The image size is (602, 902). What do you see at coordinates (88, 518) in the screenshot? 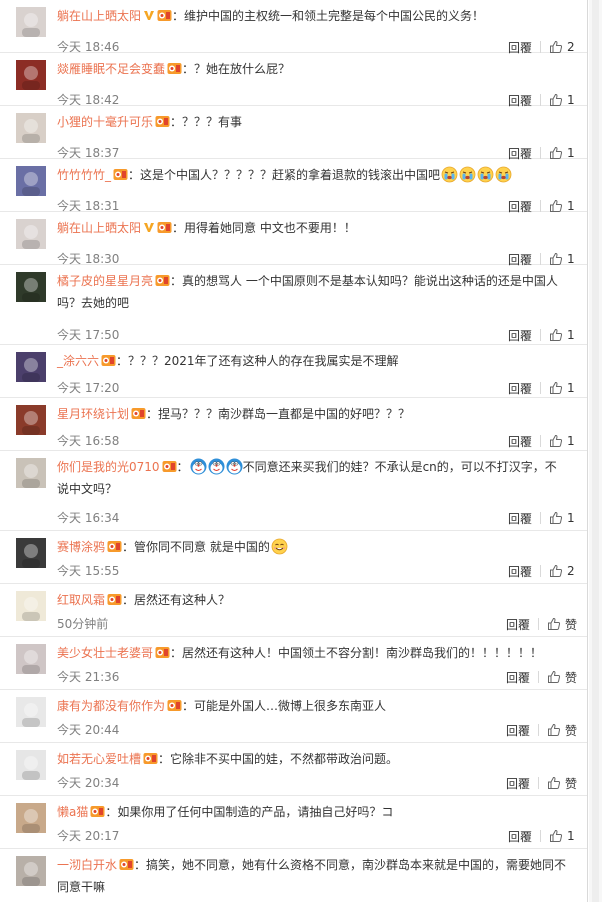
I see `comment-time: 今天 16:34` at bounding box center [88, 518].